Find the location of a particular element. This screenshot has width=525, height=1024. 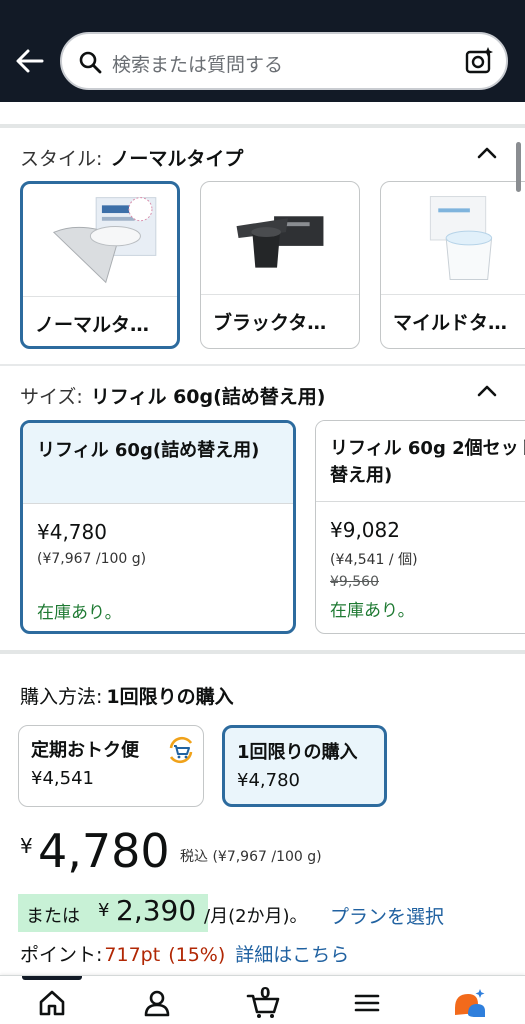

black-type-product-image is located at coordinates (280, 242).